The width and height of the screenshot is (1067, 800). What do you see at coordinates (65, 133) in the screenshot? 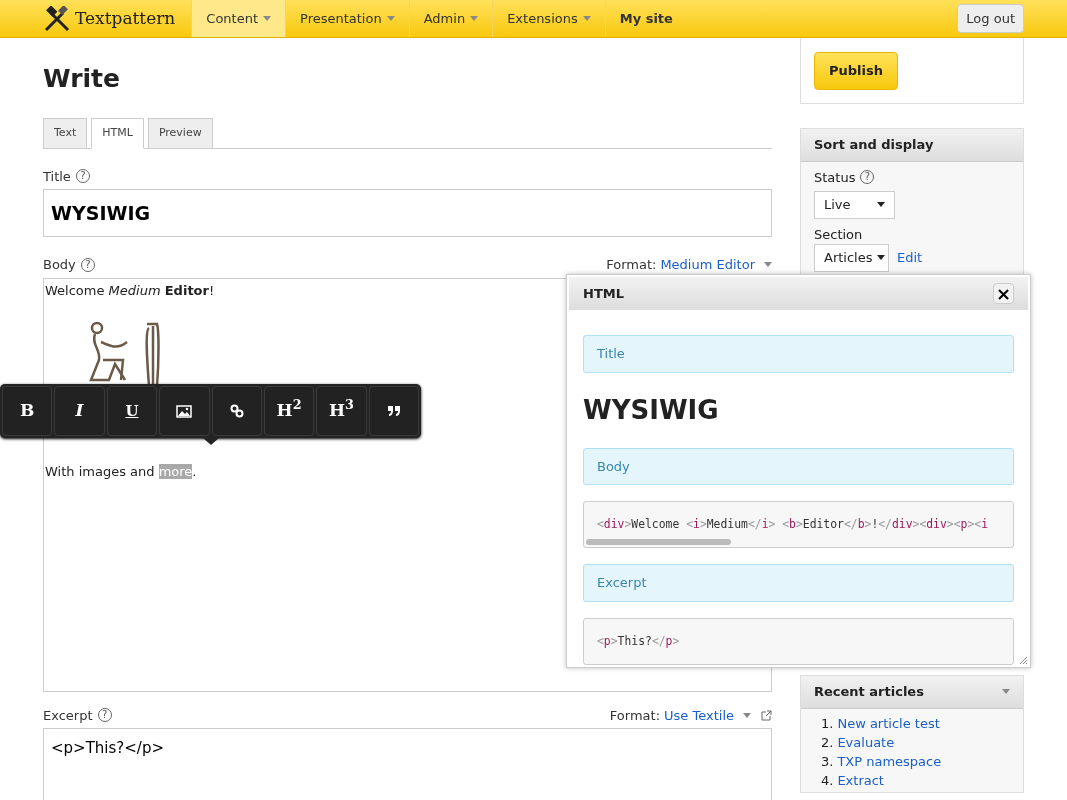
I see `editor-tab: Text` at bounding box center [65, 133].